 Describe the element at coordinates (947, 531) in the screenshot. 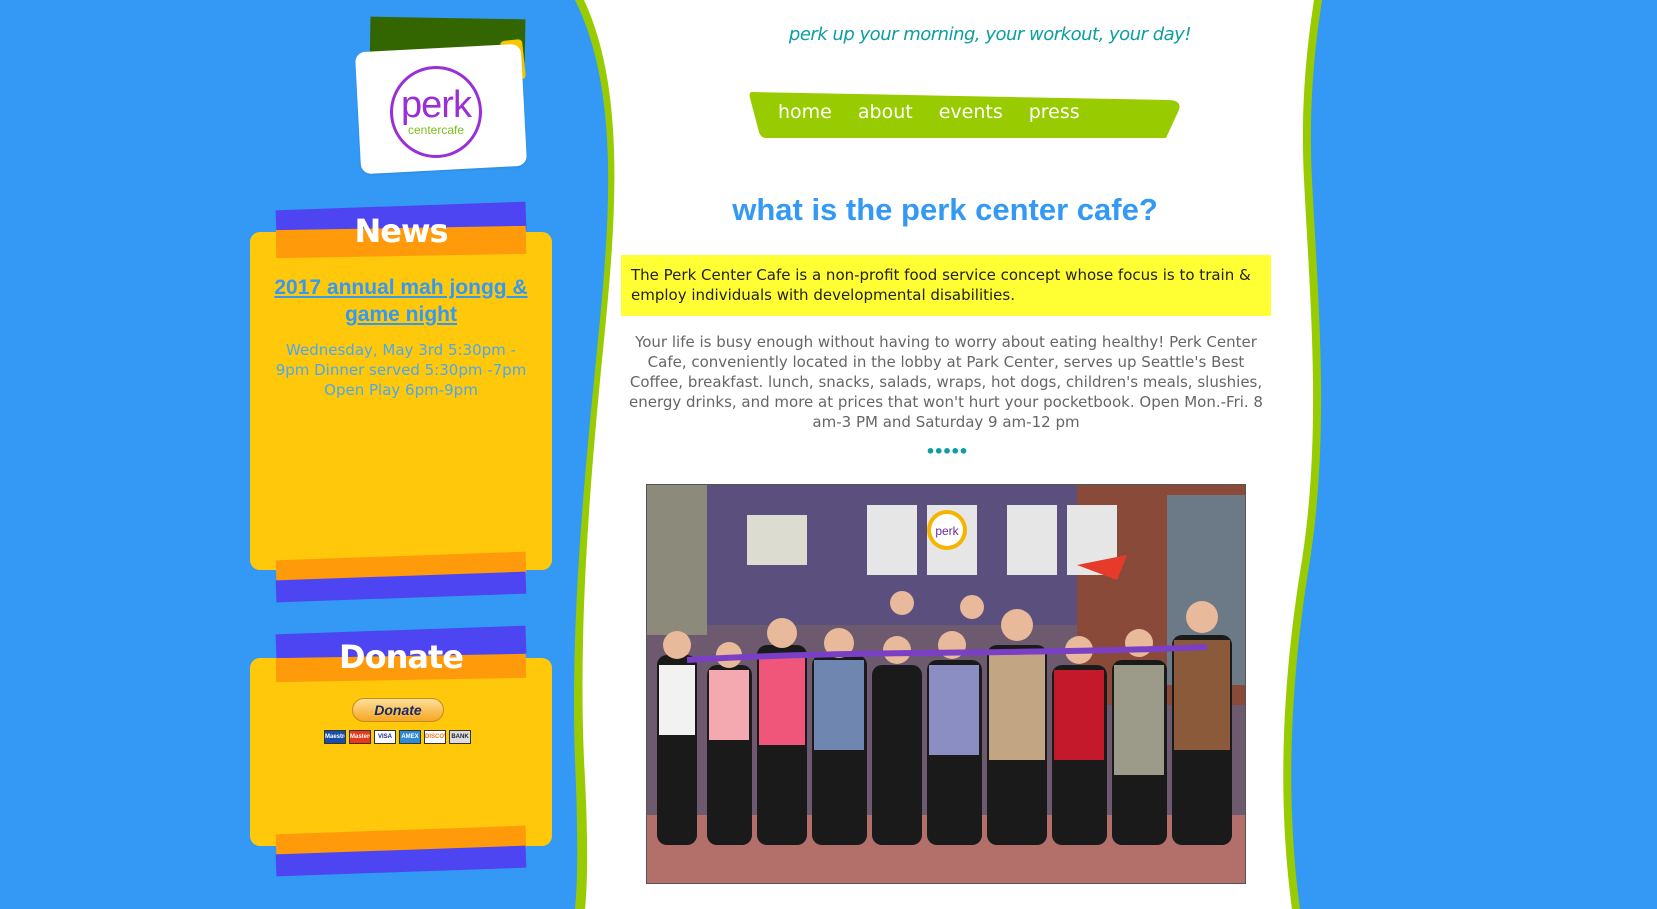

I see `photo-perk-sign: perk` at that location.